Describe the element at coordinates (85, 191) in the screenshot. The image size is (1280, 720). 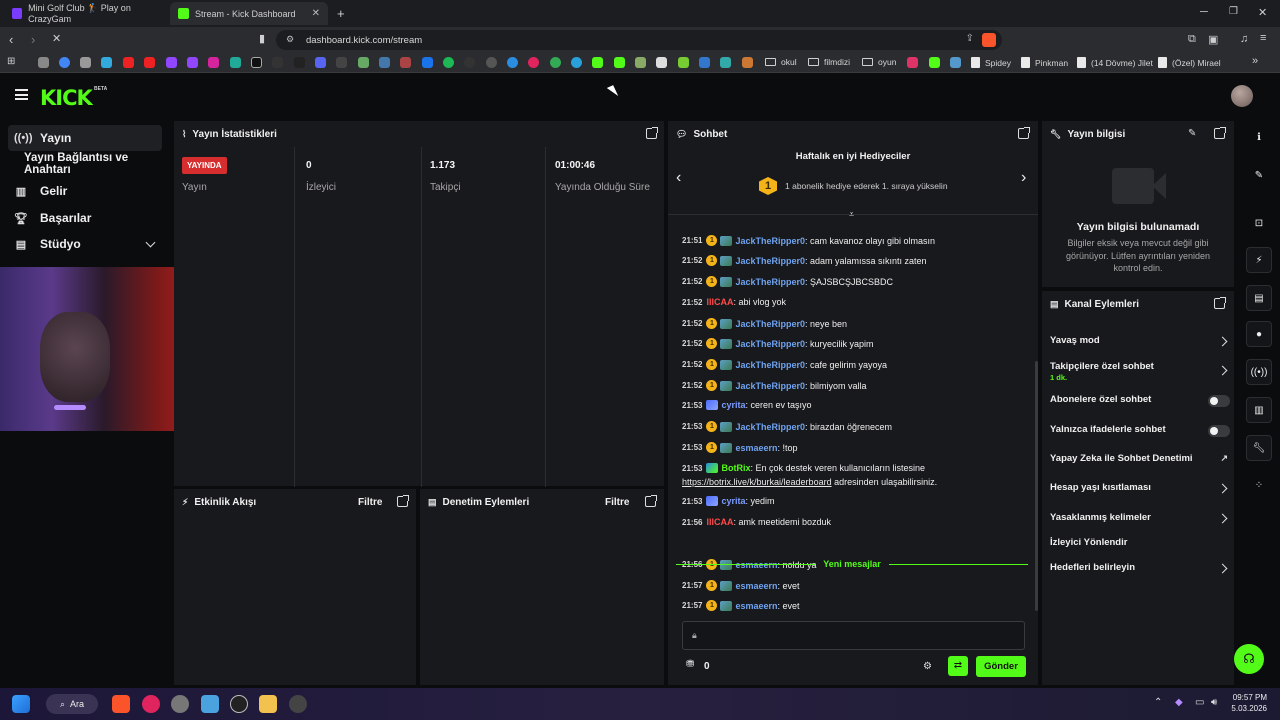
I see `sidebar-item-gelir: ▥ Gelir` at that location.